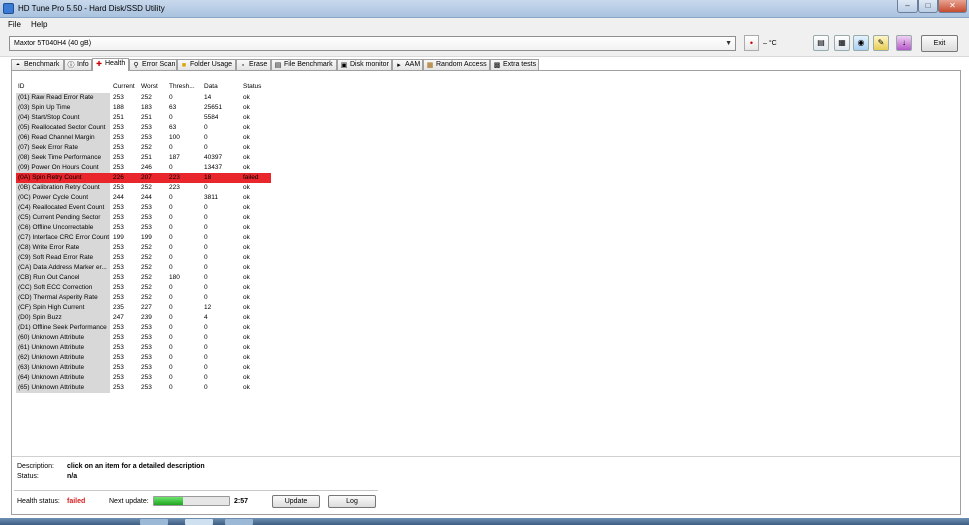 The width and height of the screenshot is (969, 525). I want to click on table-row: (CB) Run Out Cancel 253 252 180 0 ok, so click(143, 278).